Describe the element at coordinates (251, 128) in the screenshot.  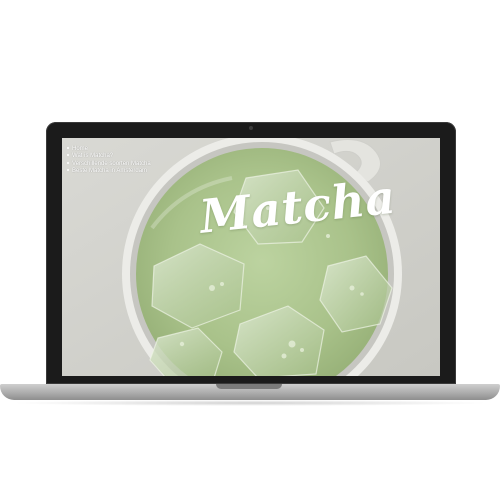
I see `webcam-icon` at that location.